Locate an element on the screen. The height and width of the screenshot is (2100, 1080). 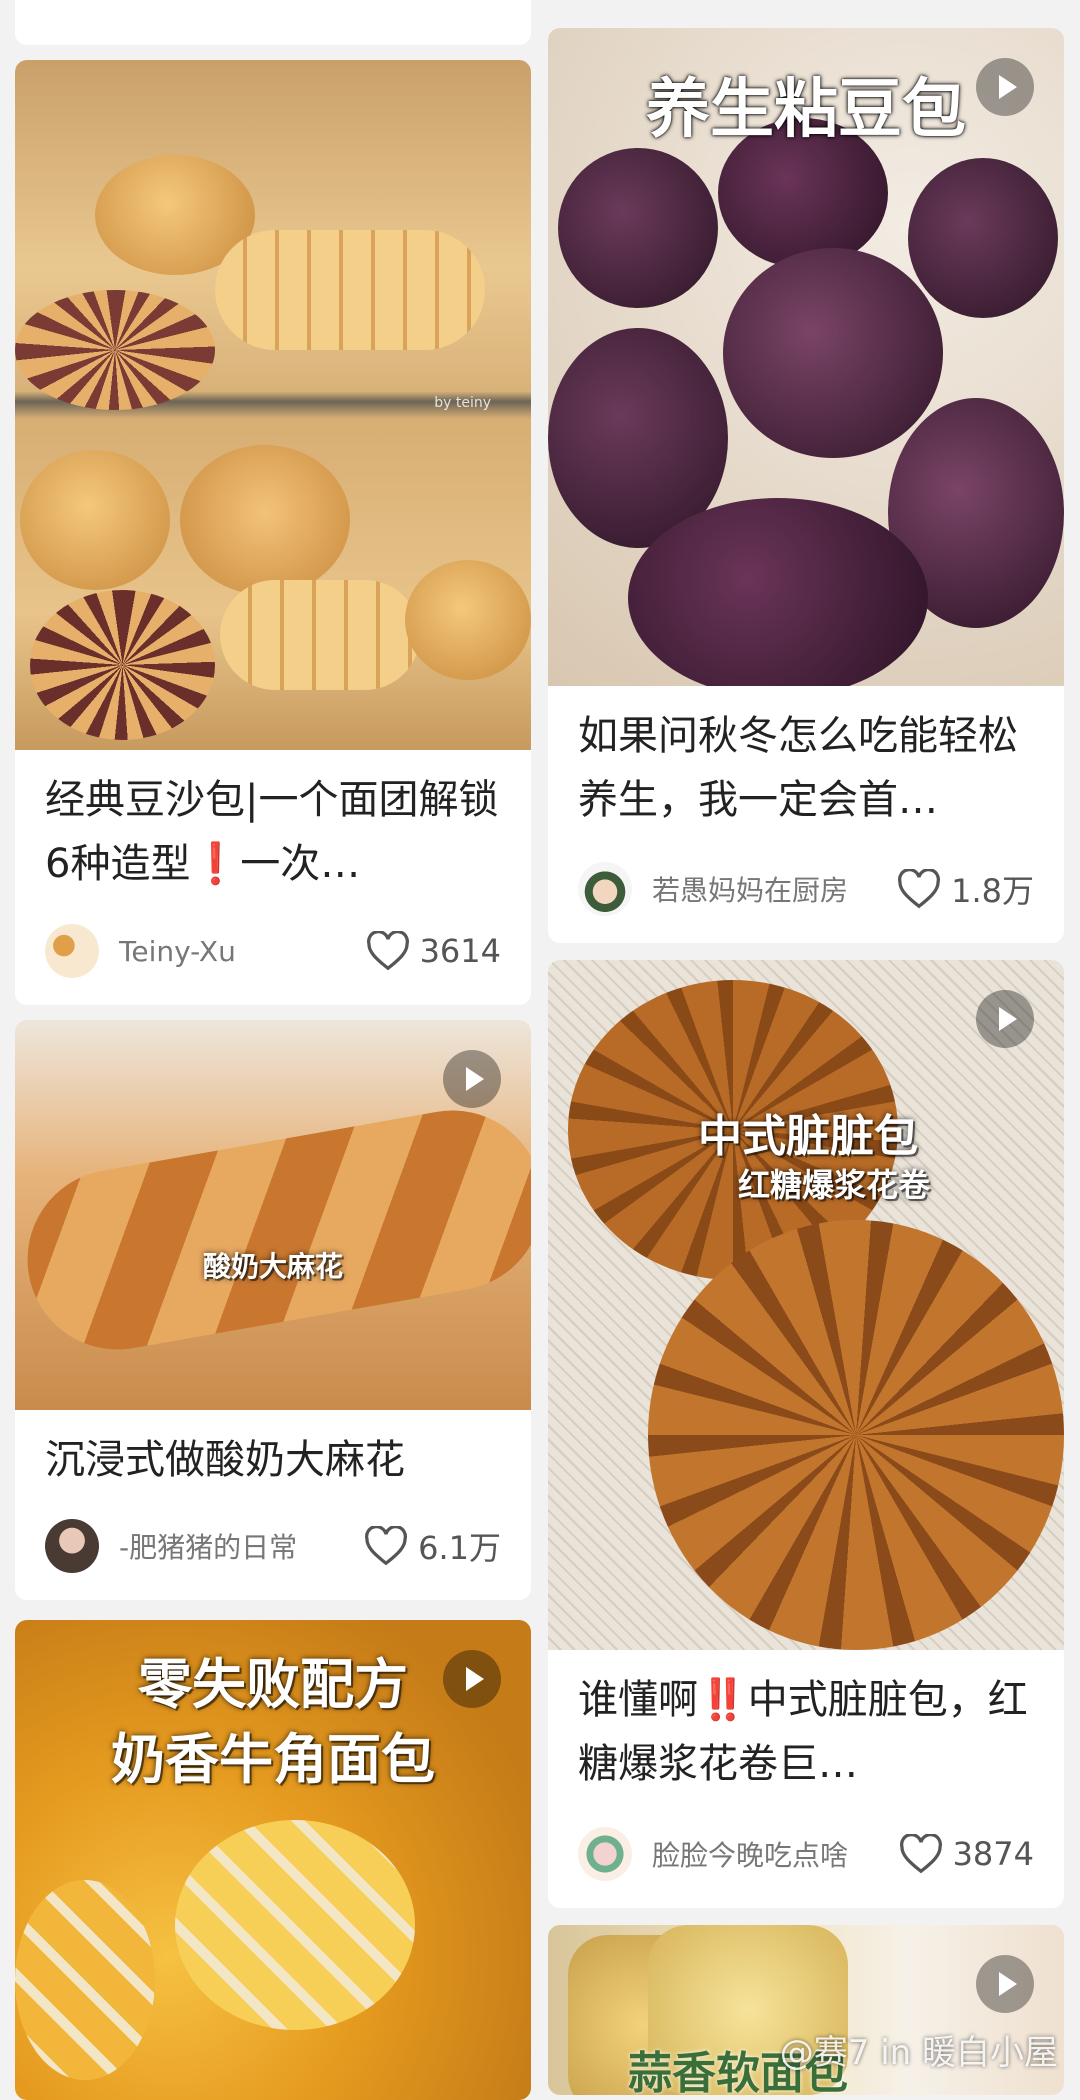
feed-card: 酸奶大麻花 沉浸式做酸奶大麻花 -肥猪猪的日常 6.1万 is located at coordinates (273, 1310).